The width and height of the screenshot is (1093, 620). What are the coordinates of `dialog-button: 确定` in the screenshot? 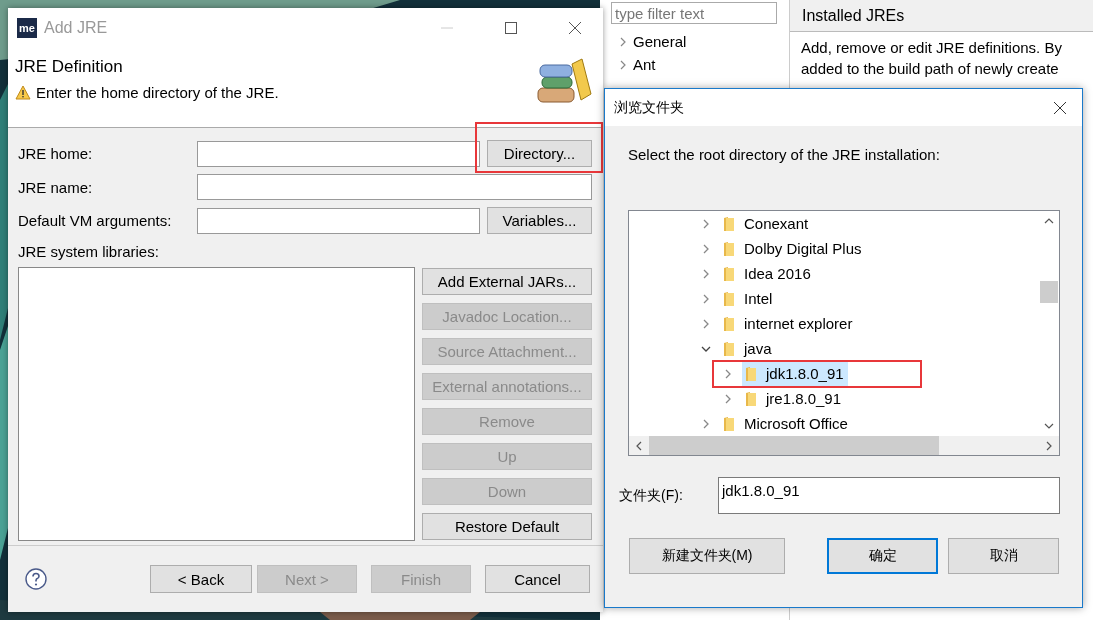 It's located at (882, 556).